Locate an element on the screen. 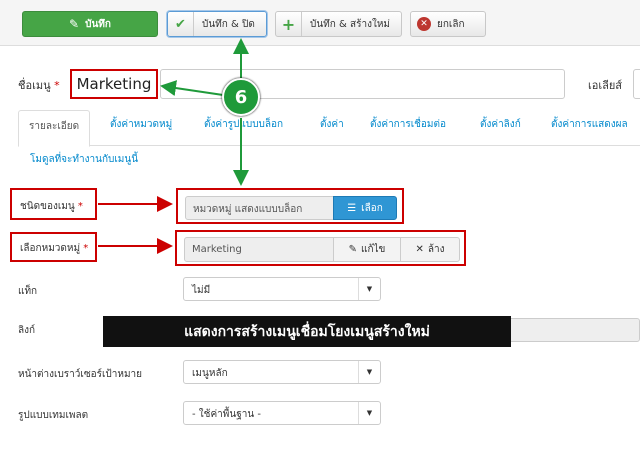  annotation-arrows is located at coordinates (173, 146).